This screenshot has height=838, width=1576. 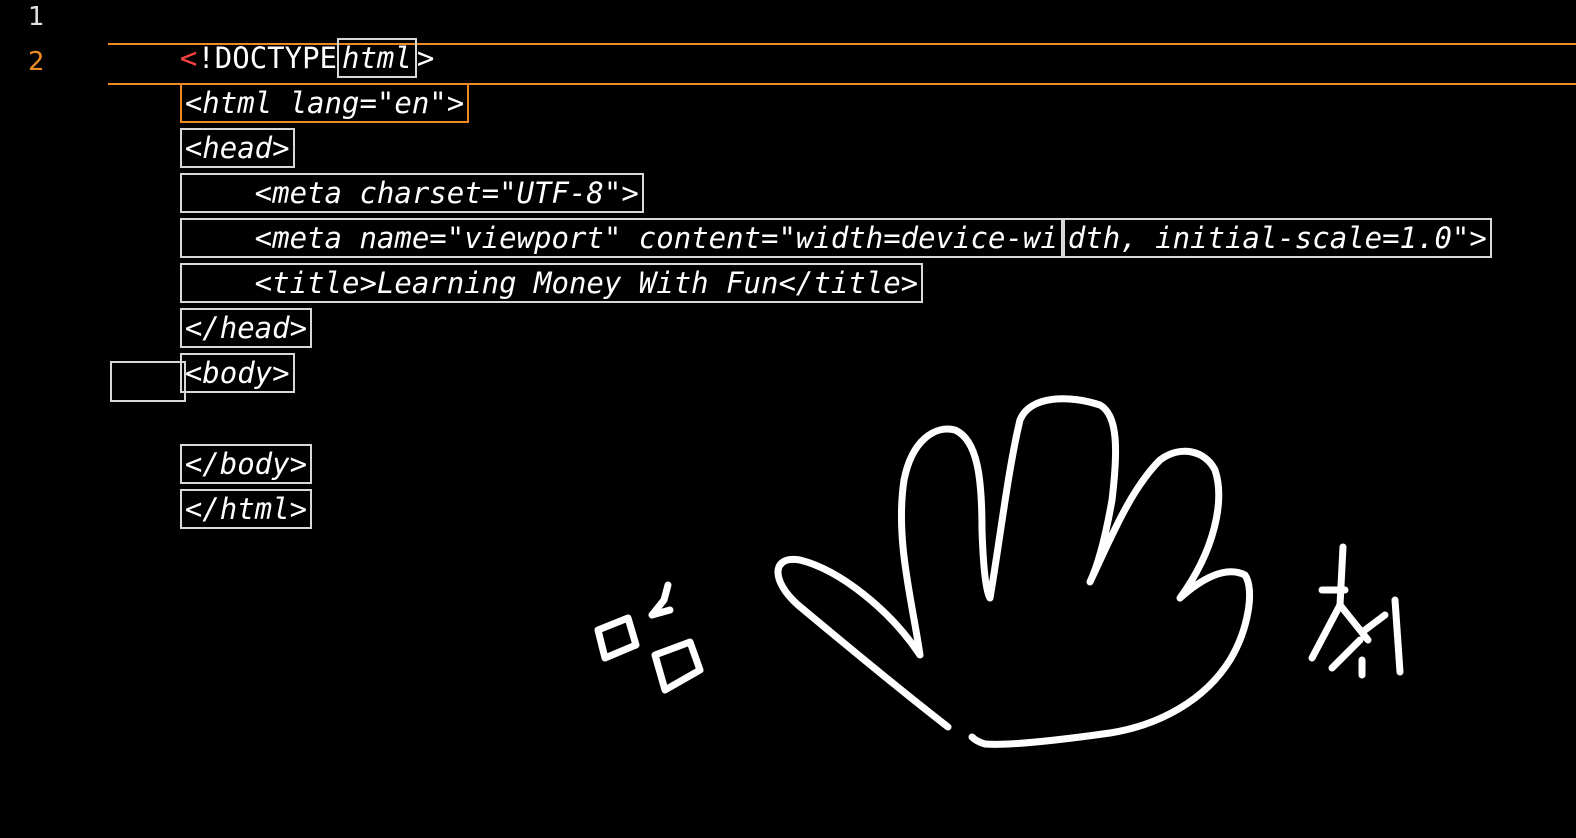 I want to click on handwritten-glyph-right, so click(x=1356, y=611).